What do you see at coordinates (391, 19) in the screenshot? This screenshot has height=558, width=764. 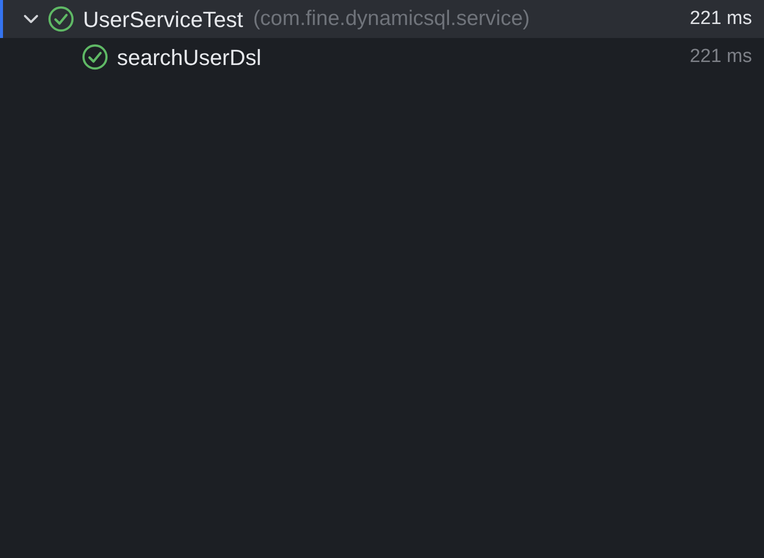 I see `package-name: (com.fine.dynamicsql.service)` at bounding box center [391, 19].